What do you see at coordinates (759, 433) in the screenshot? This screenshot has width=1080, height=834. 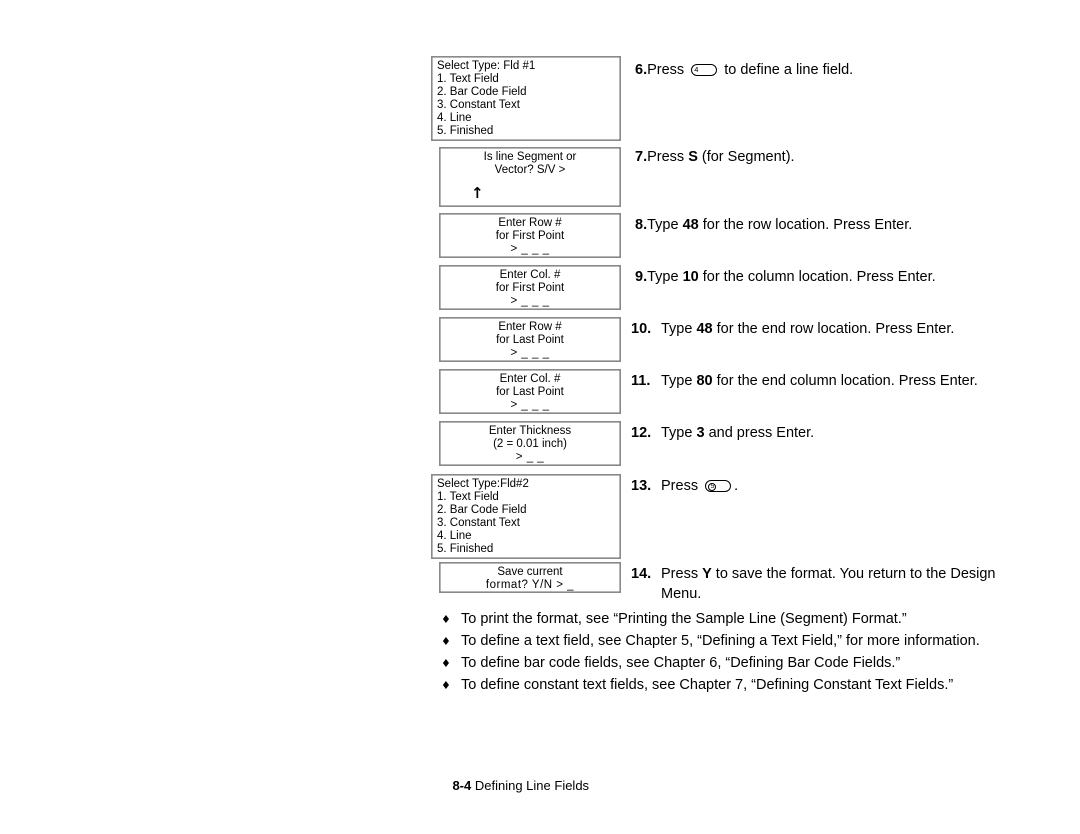 I see `step-text-part: and press Enter.` at bounding box center [759, 433].